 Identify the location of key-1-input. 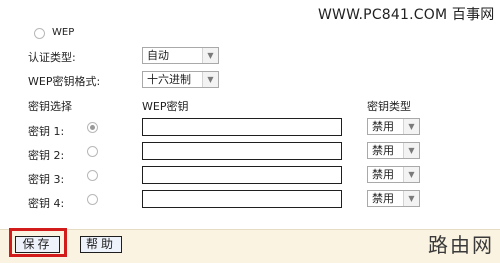
(242, 127).